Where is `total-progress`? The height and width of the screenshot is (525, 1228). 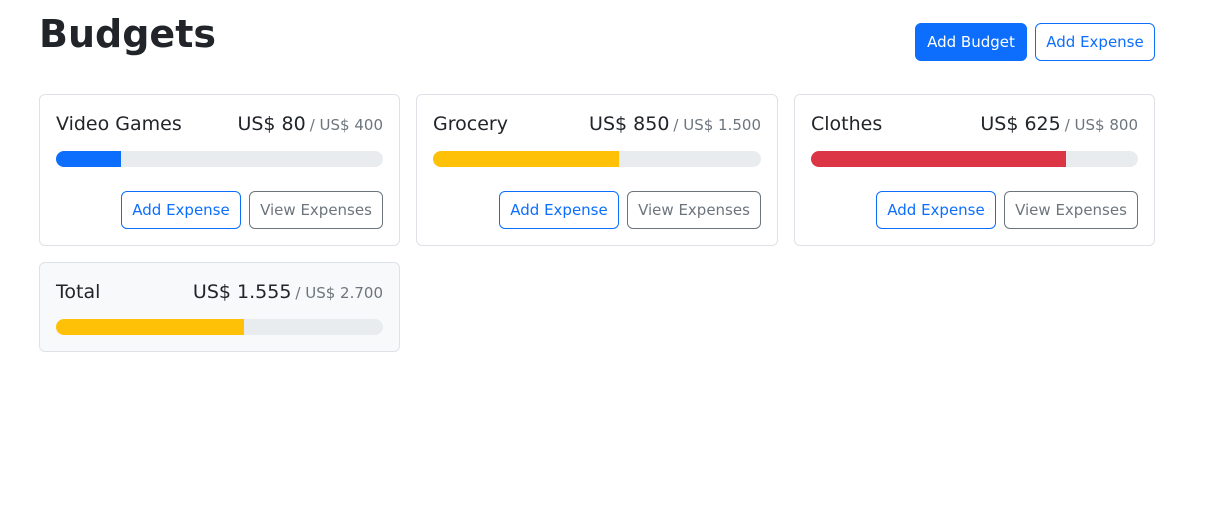 total-progress is located at coordinates (219, 327).